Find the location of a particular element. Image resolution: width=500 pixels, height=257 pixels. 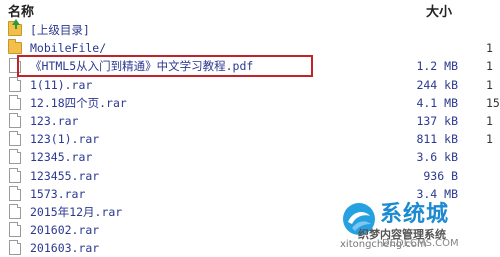

file-name: 1(11).rar is located at coordinates (61, 85).